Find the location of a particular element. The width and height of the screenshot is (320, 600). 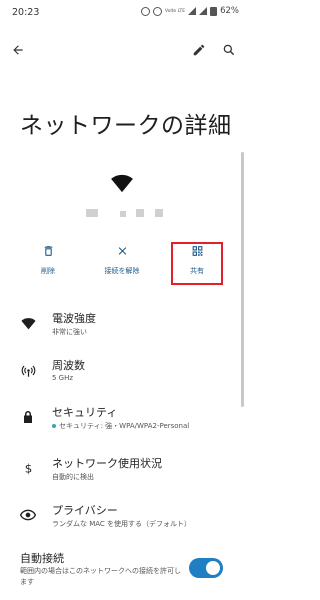

dnd-icon is located at coordinates (157, 11).